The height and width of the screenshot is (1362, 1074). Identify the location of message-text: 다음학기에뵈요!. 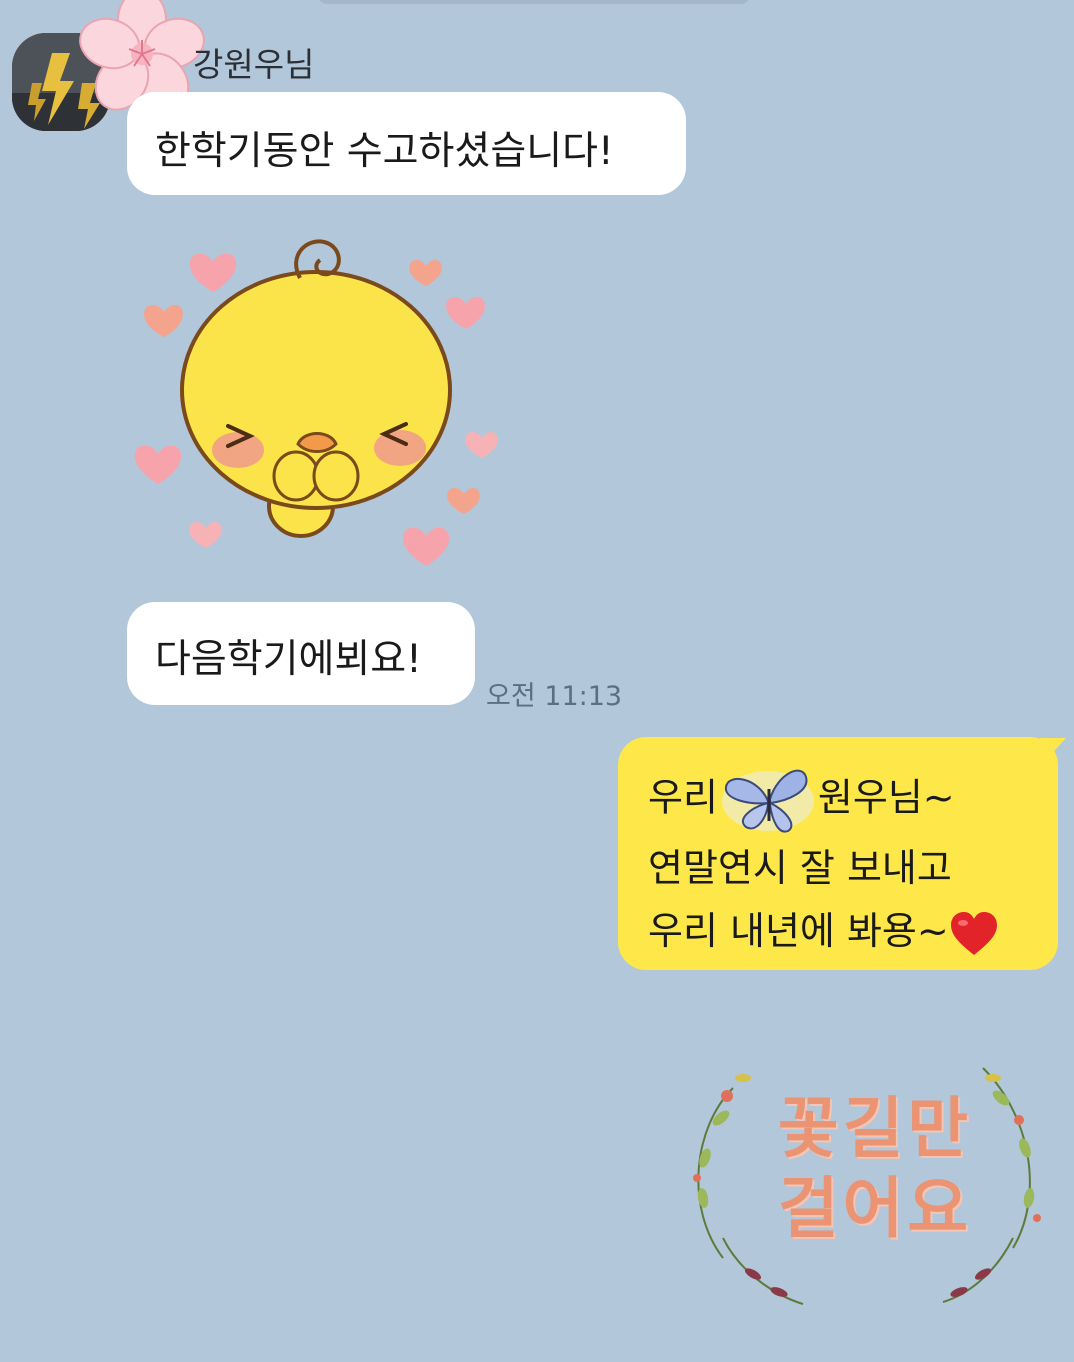
(288, 659).